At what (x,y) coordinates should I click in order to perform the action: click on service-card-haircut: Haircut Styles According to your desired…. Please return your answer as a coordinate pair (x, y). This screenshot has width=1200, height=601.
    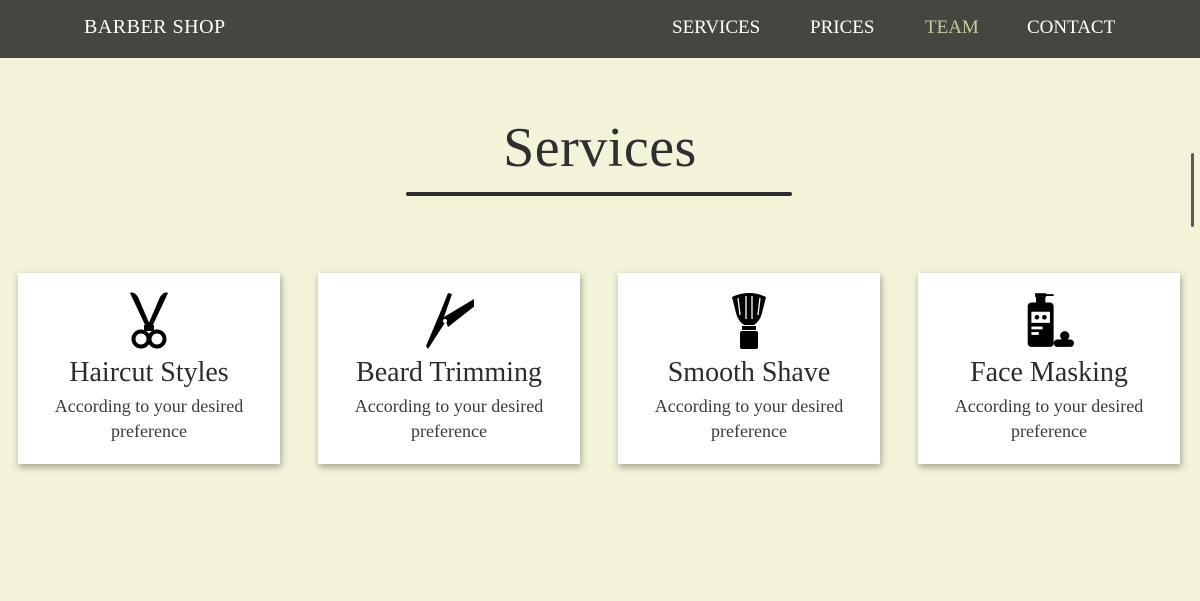
    Looking at the image, I should click on (149, 368).